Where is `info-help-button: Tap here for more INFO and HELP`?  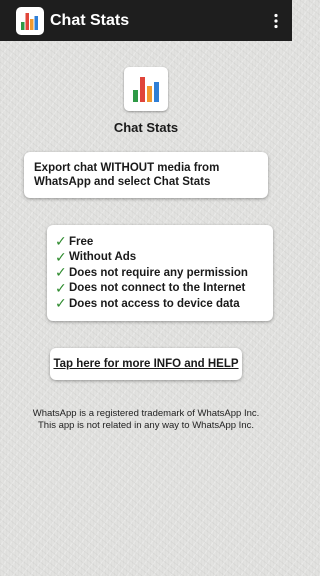 info-help-button: Tap here for more INFO and HELP is located at coordinates (146, 364).